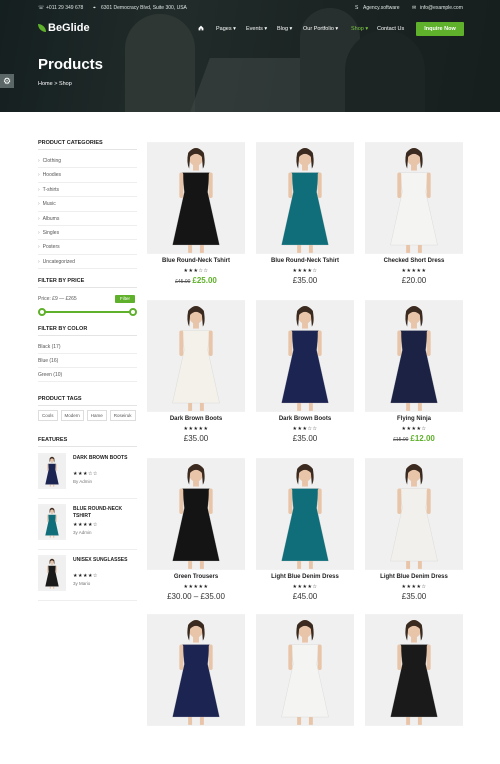 This screenshot has height=764, width=500. I want to click on product-price: £20.00, so click(414, 280).